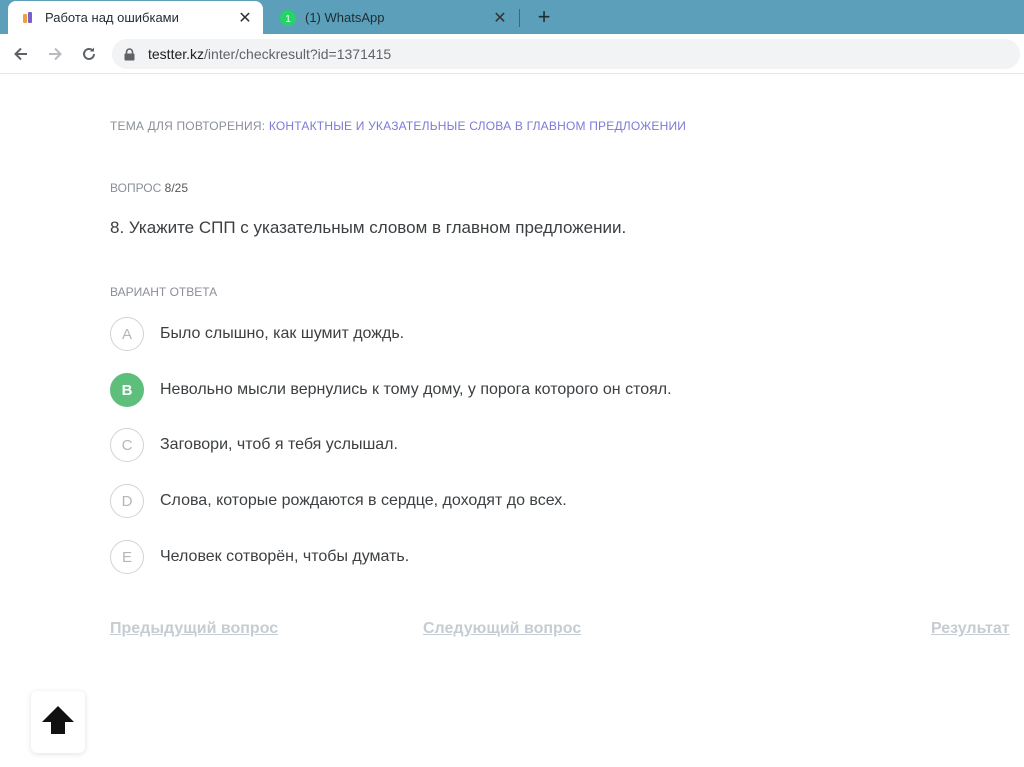 The height and width of the screenshot is (767, 1024). Describe the element at coordinates (502, 629) in the screenshot. I see `next-question-link: Следующий вопрос` at that location.